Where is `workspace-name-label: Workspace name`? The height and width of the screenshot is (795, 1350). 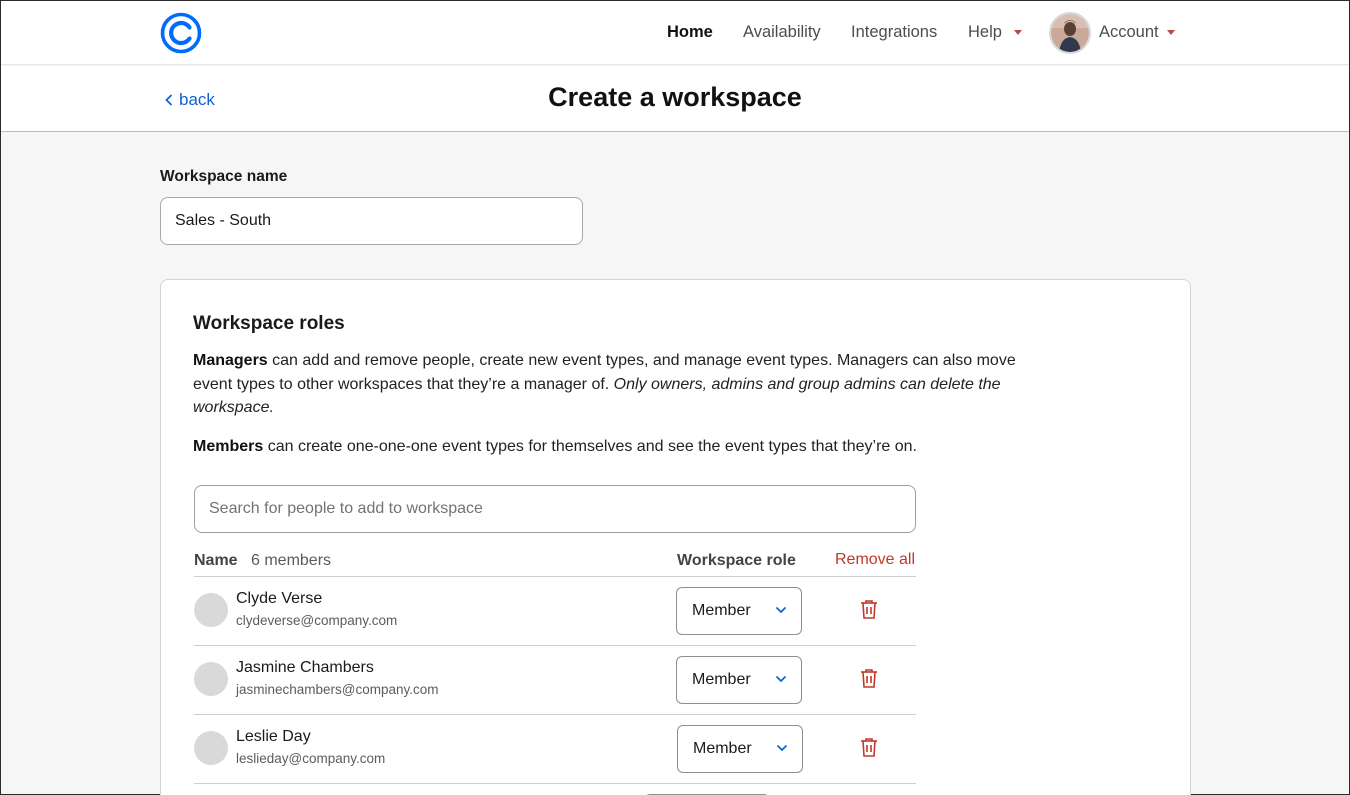 workspace-name-label: Workspace name is located at coordinates (224, 176).